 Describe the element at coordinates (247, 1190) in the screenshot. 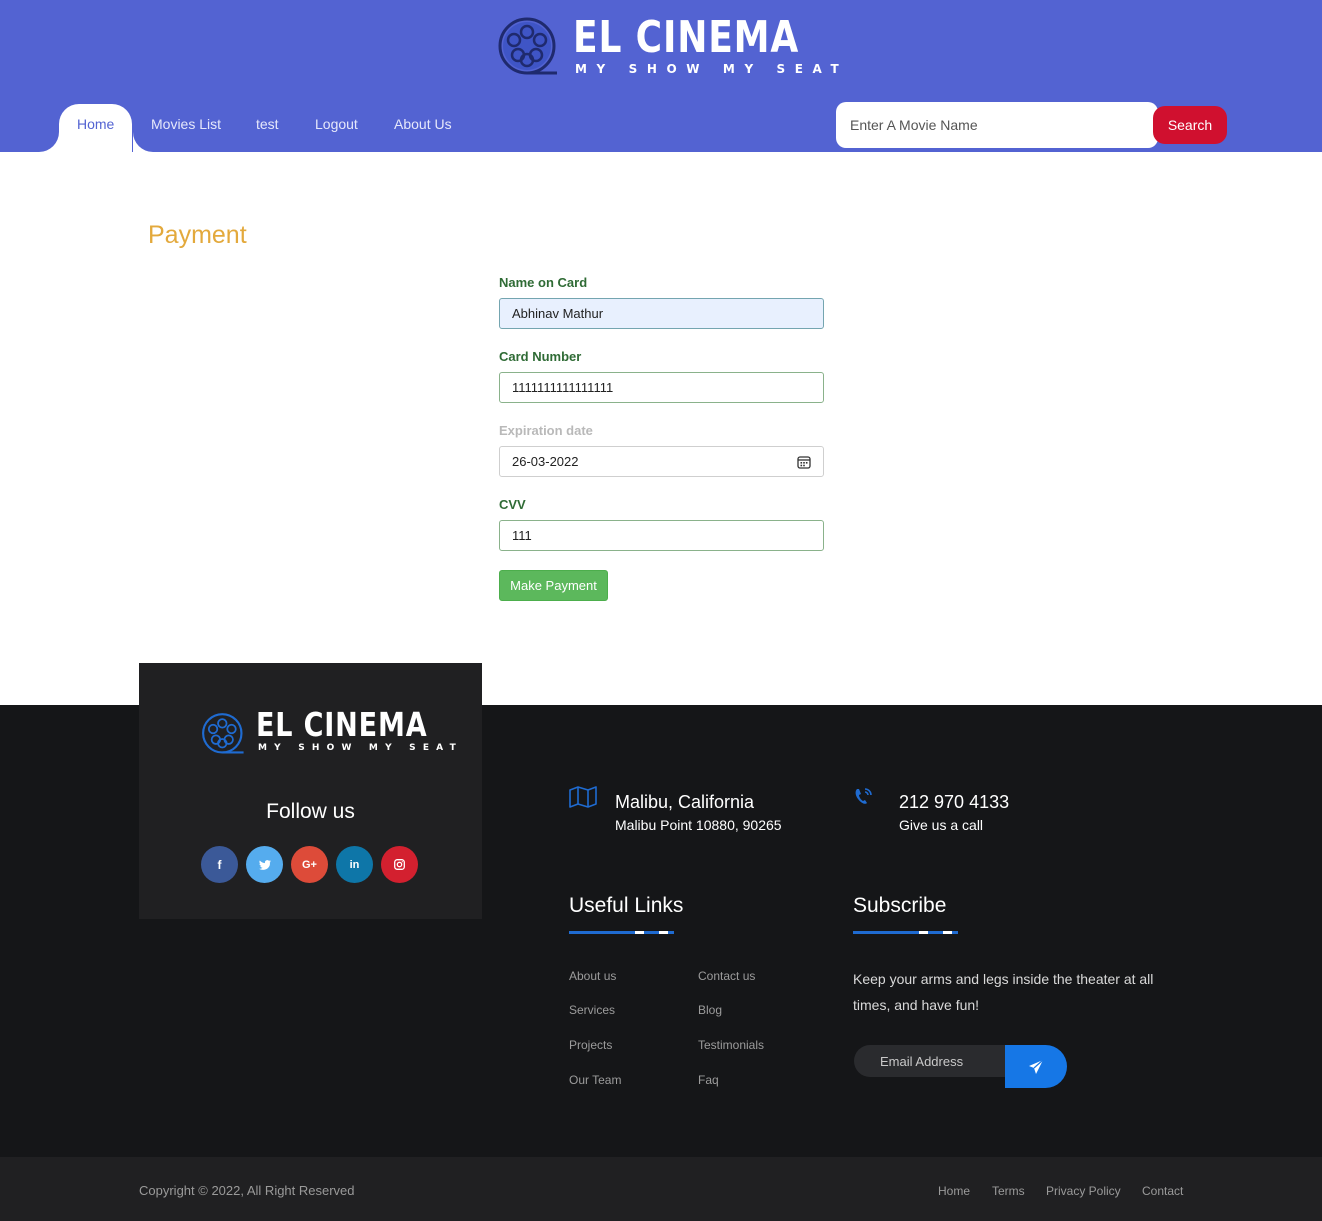

I see `copyright-text: Copyright © 2022, All Right Reserved` at that location.